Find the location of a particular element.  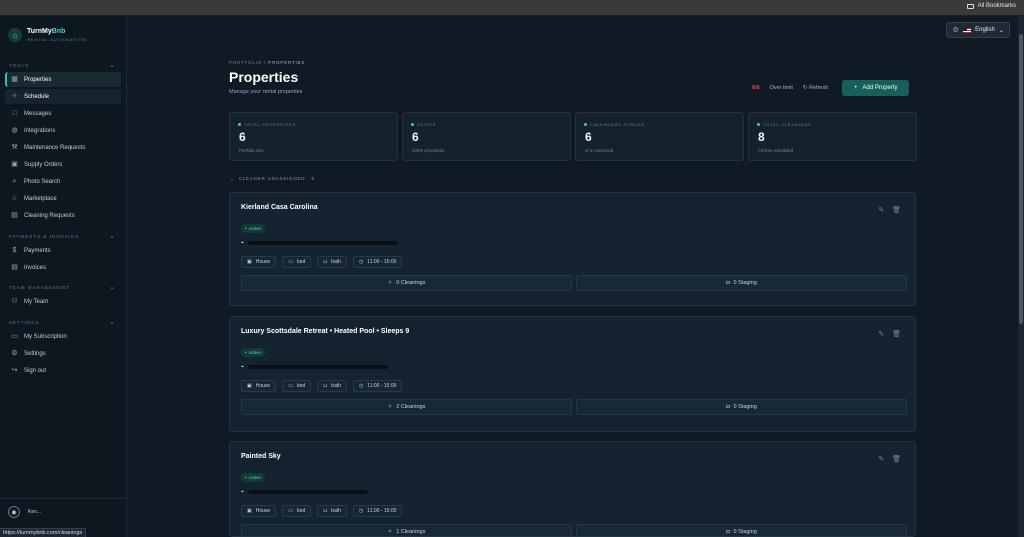

page-subtitle: Manage your rental properties is located at coordinates (266, 92).